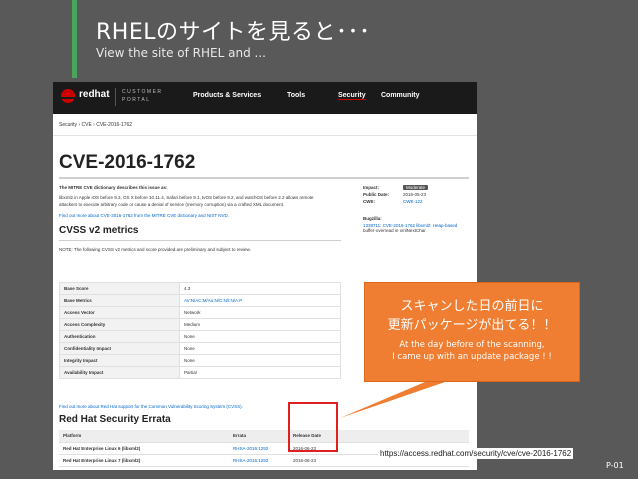 Image resolution: width=638 pixels, height=479 pixels. I want to click on title-accent-bar, so click(74, 39).